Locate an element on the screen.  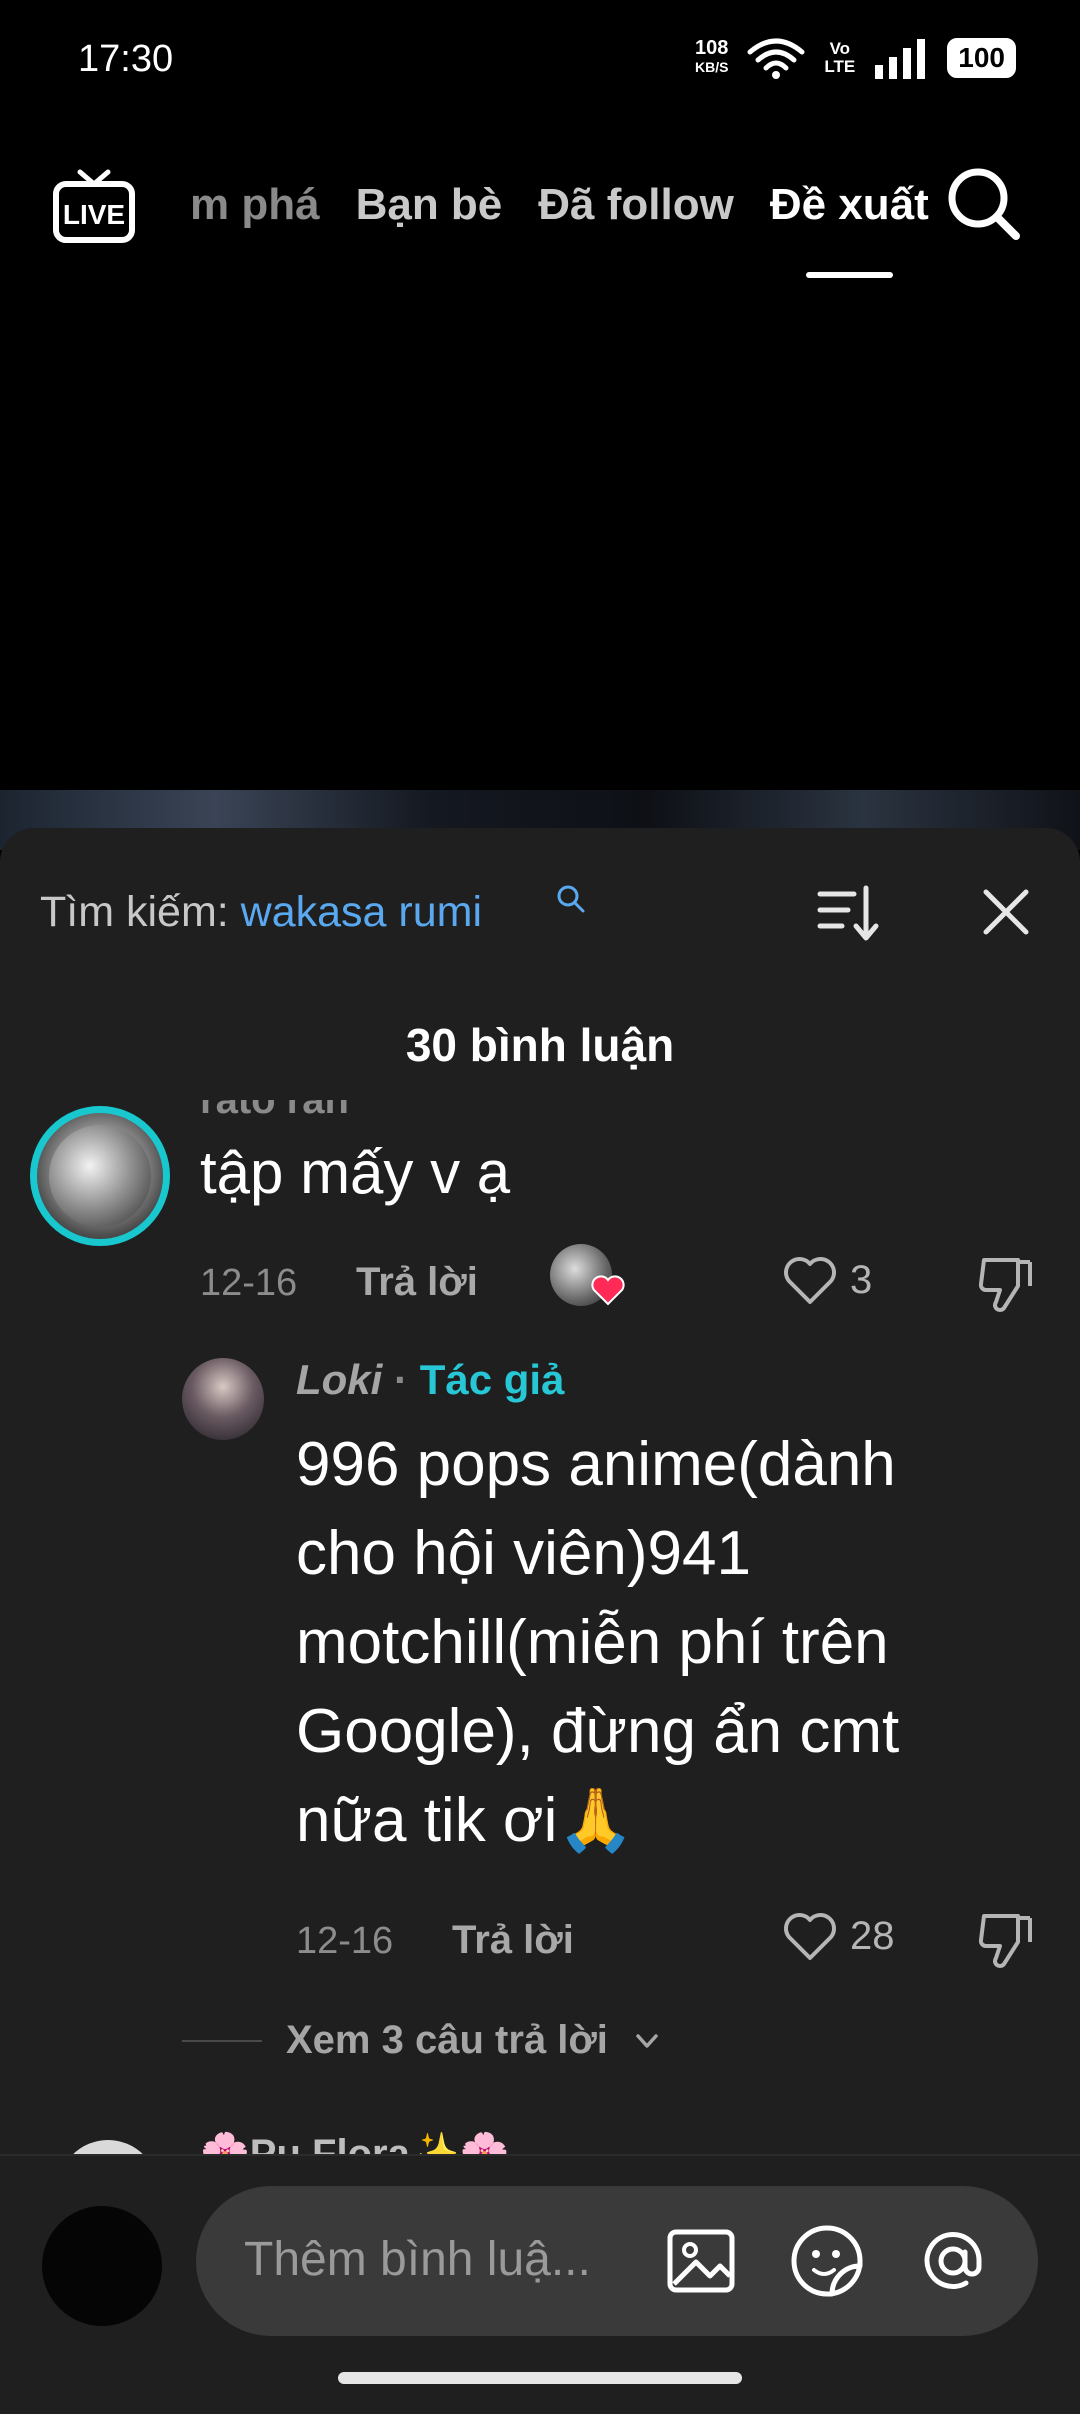
search-suggestion: Tìm kiếm: wakasa rumi is located at coordinates (261, 912).